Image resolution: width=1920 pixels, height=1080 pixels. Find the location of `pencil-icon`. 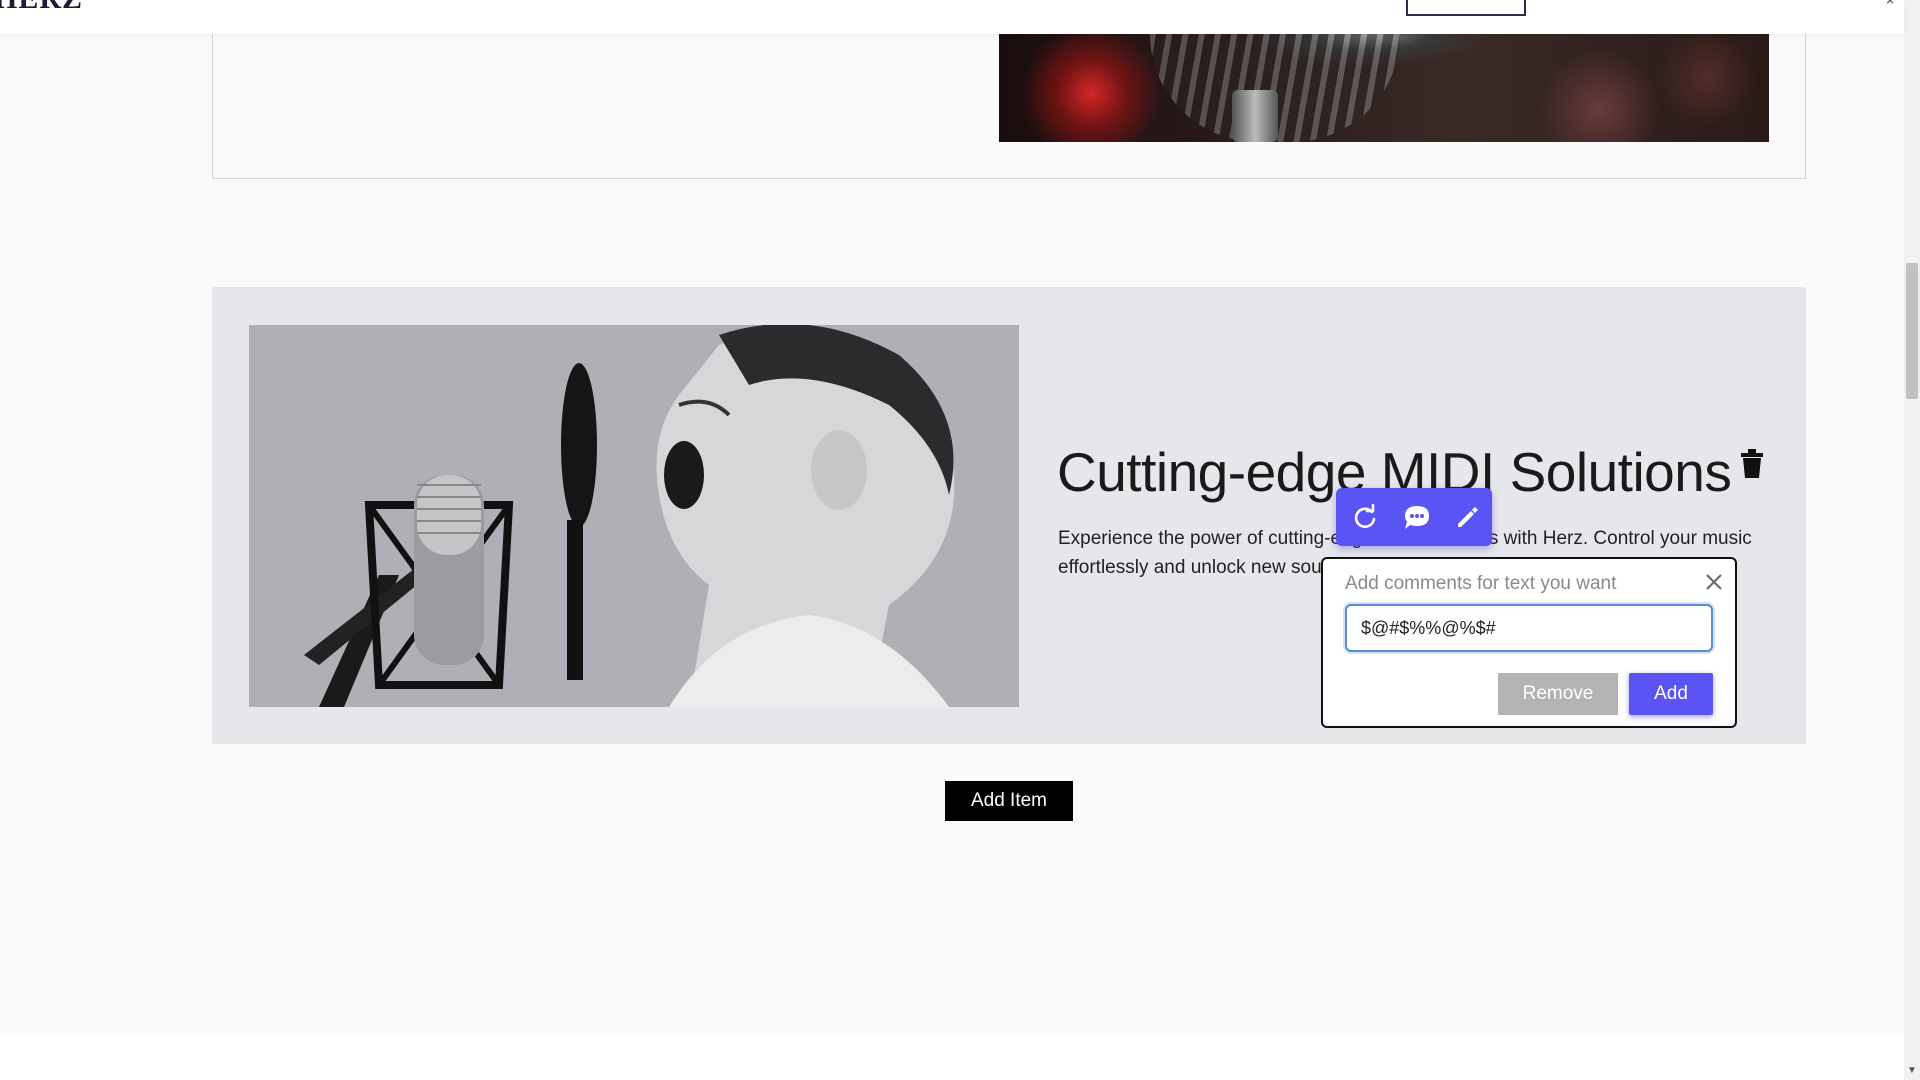

pencil-icon is located at coordinates (1467, 517).